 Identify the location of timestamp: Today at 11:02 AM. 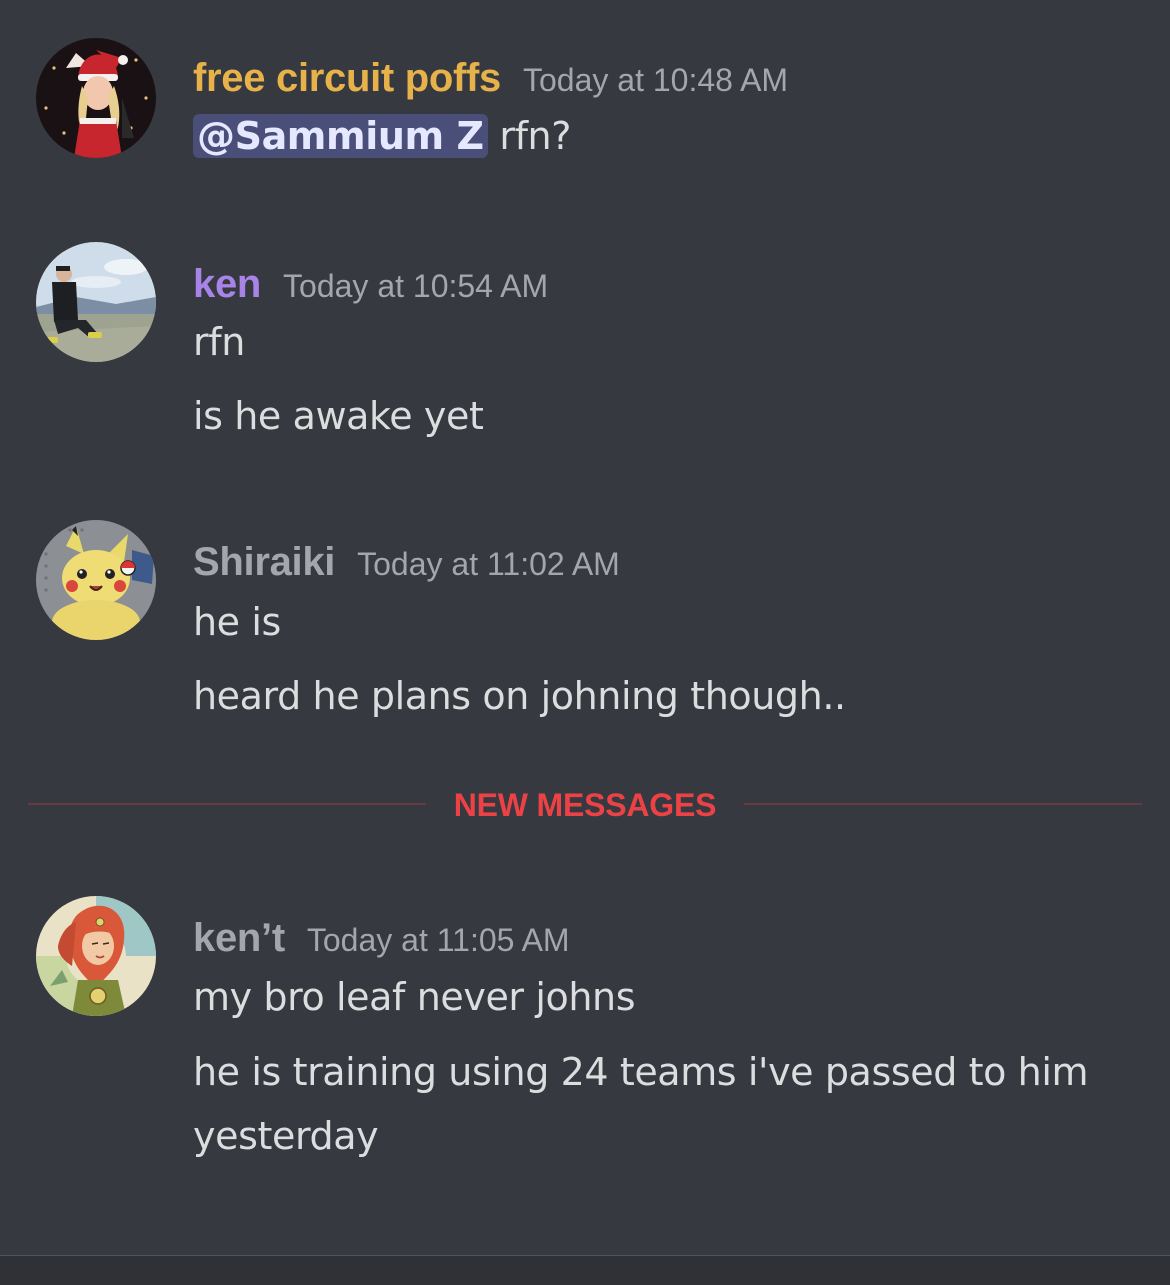
(488, 564).